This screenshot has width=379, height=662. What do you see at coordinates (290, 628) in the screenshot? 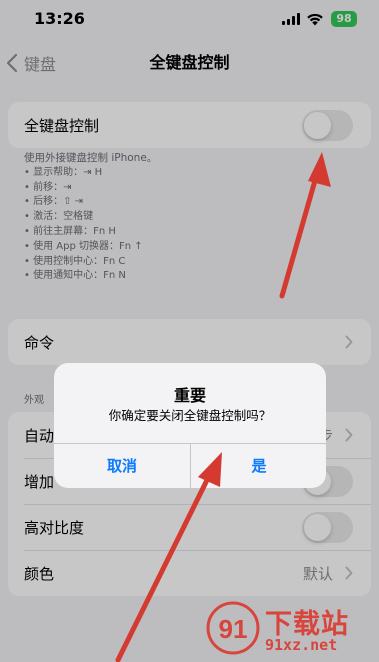
I see `site-watermark: 91 下载站 91xz.net` at bounding box center [290, 628].